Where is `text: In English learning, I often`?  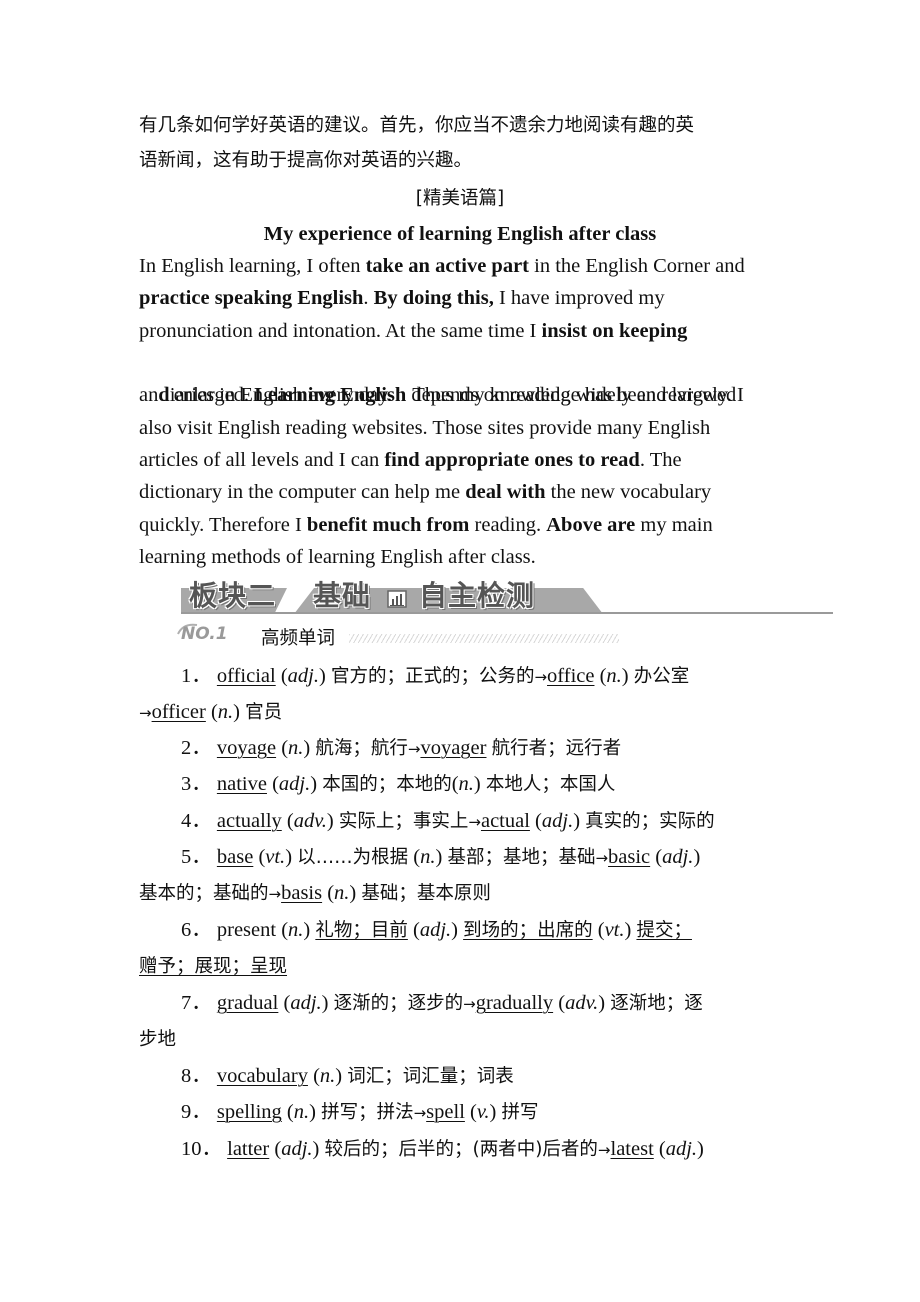 text: In English learning, I often is located at coordinates (252, 266).